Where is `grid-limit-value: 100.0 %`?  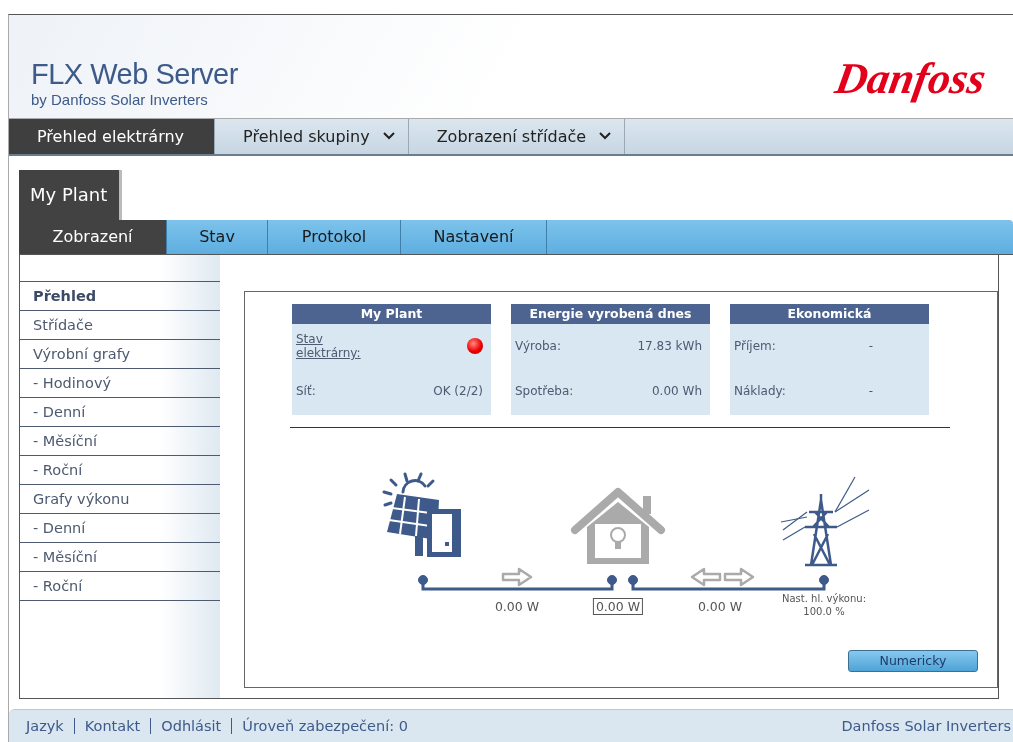
grid-limit-value: 100.0 % is located at coordinates (824, 611).